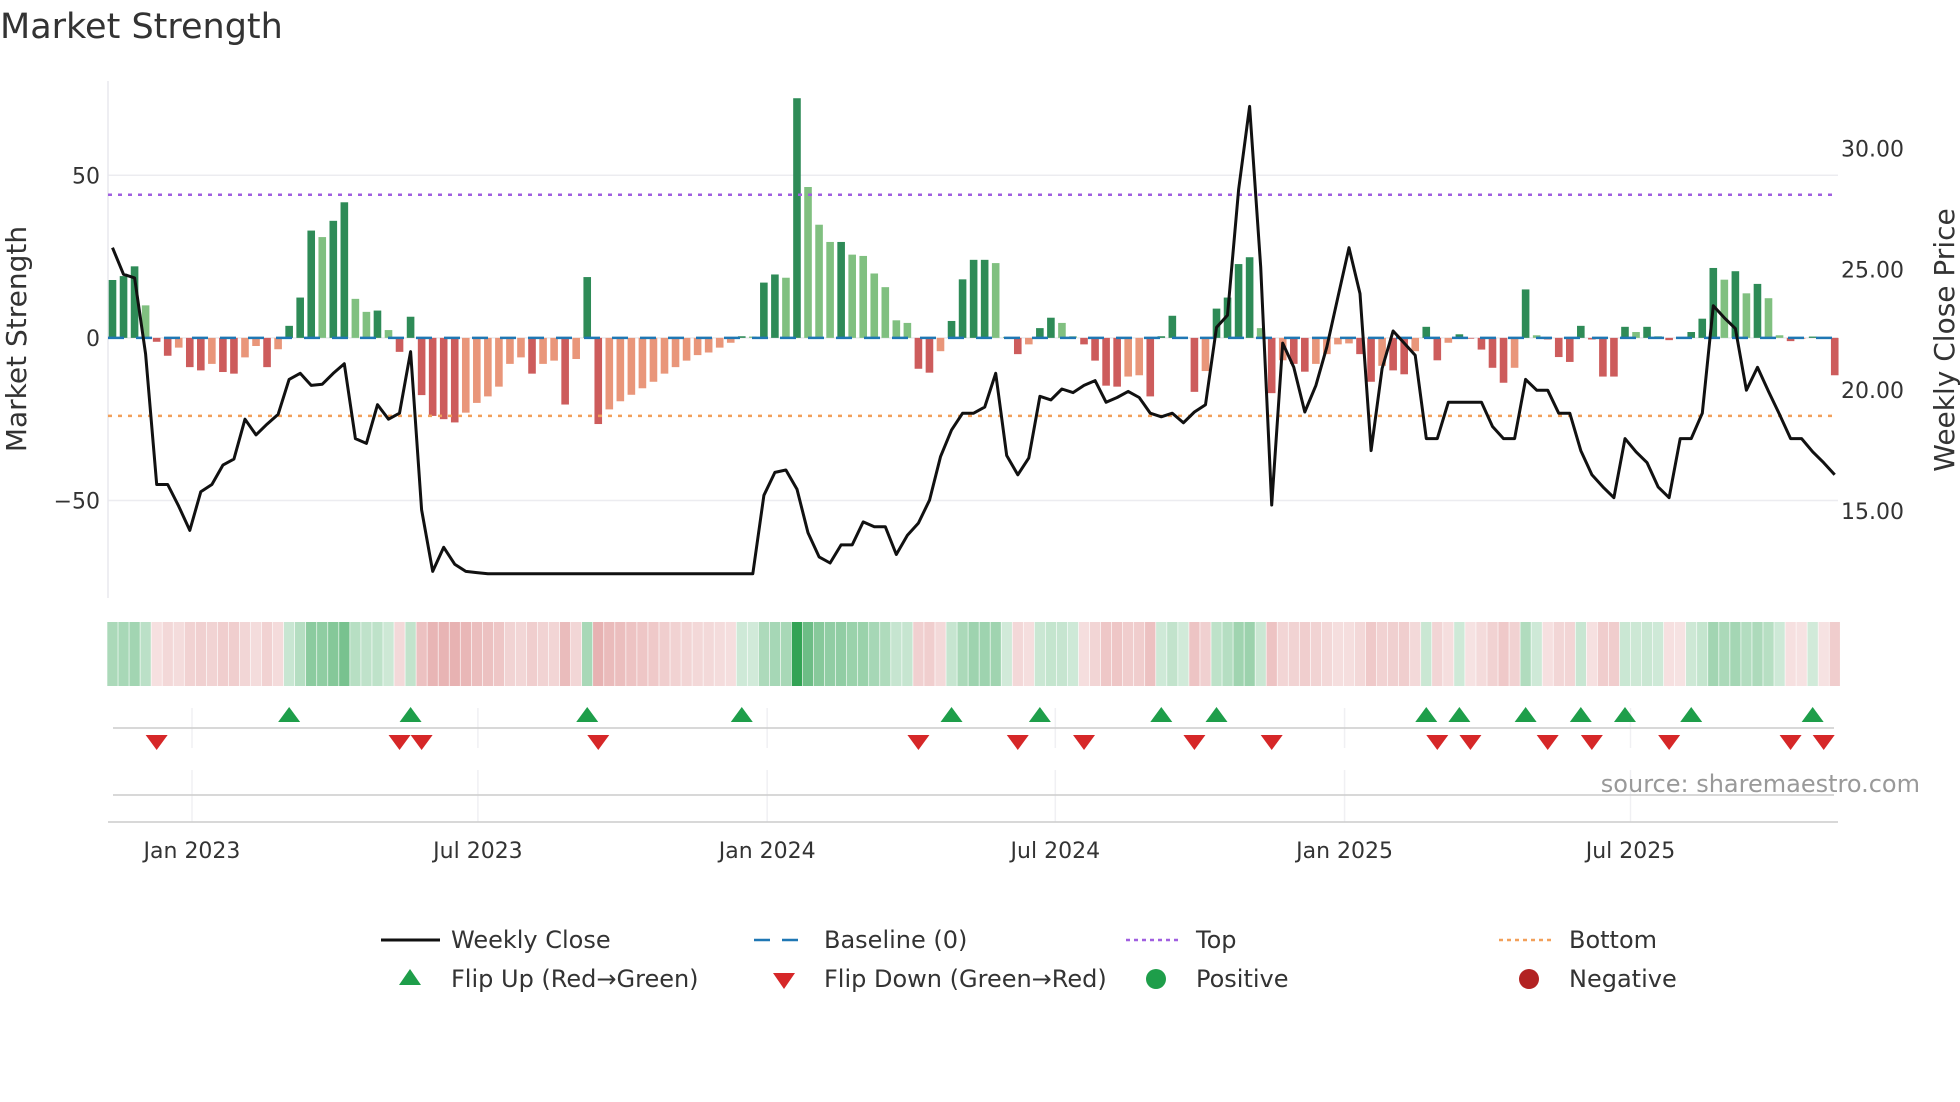  Describe the element at coordinates (1529, 979) in the screenshot. I see `circle-icon` at that location.